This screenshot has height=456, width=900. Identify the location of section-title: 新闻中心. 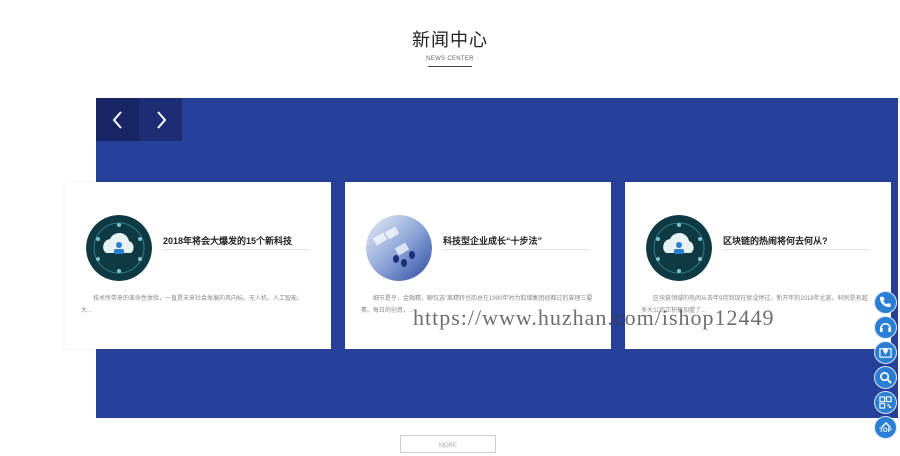
(450, 40).